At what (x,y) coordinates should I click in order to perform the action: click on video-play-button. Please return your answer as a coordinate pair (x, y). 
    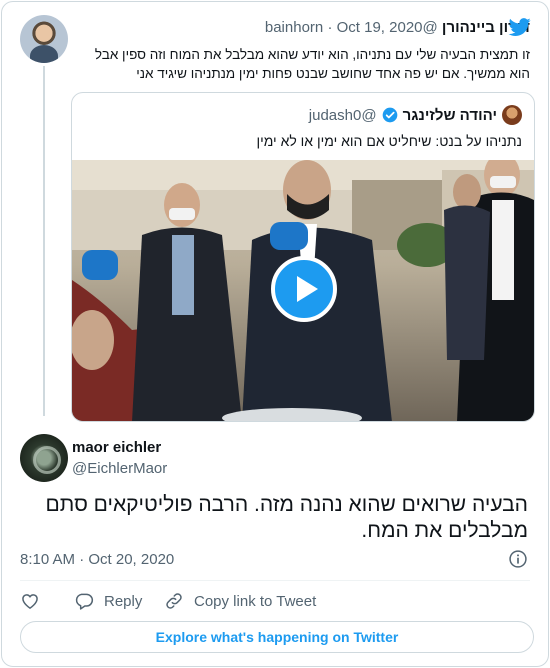
    Looking at the image, I should click on (304, 289).